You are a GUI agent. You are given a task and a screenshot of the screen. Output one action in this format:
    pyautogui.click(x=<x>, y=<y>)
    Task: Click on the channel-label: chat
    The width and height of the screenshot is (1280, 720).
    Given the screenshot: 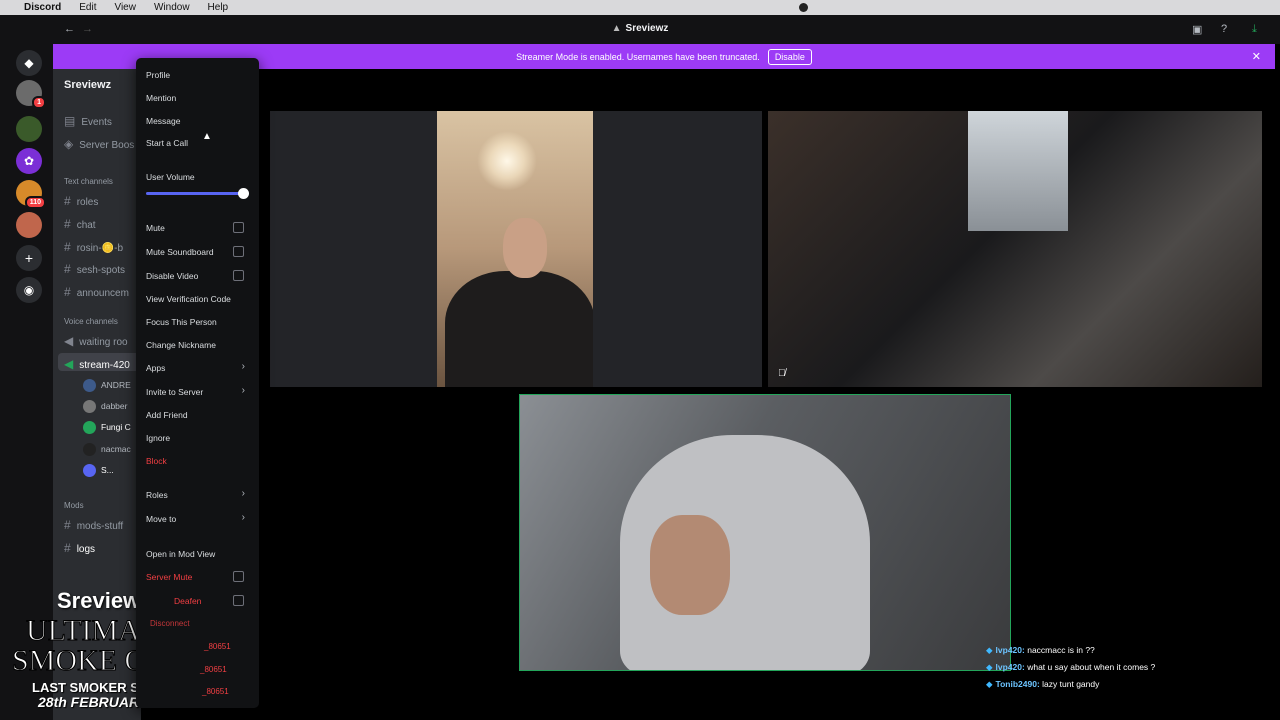 What is the action you would take?
    pyautogui.click(x=86, y=225)
    